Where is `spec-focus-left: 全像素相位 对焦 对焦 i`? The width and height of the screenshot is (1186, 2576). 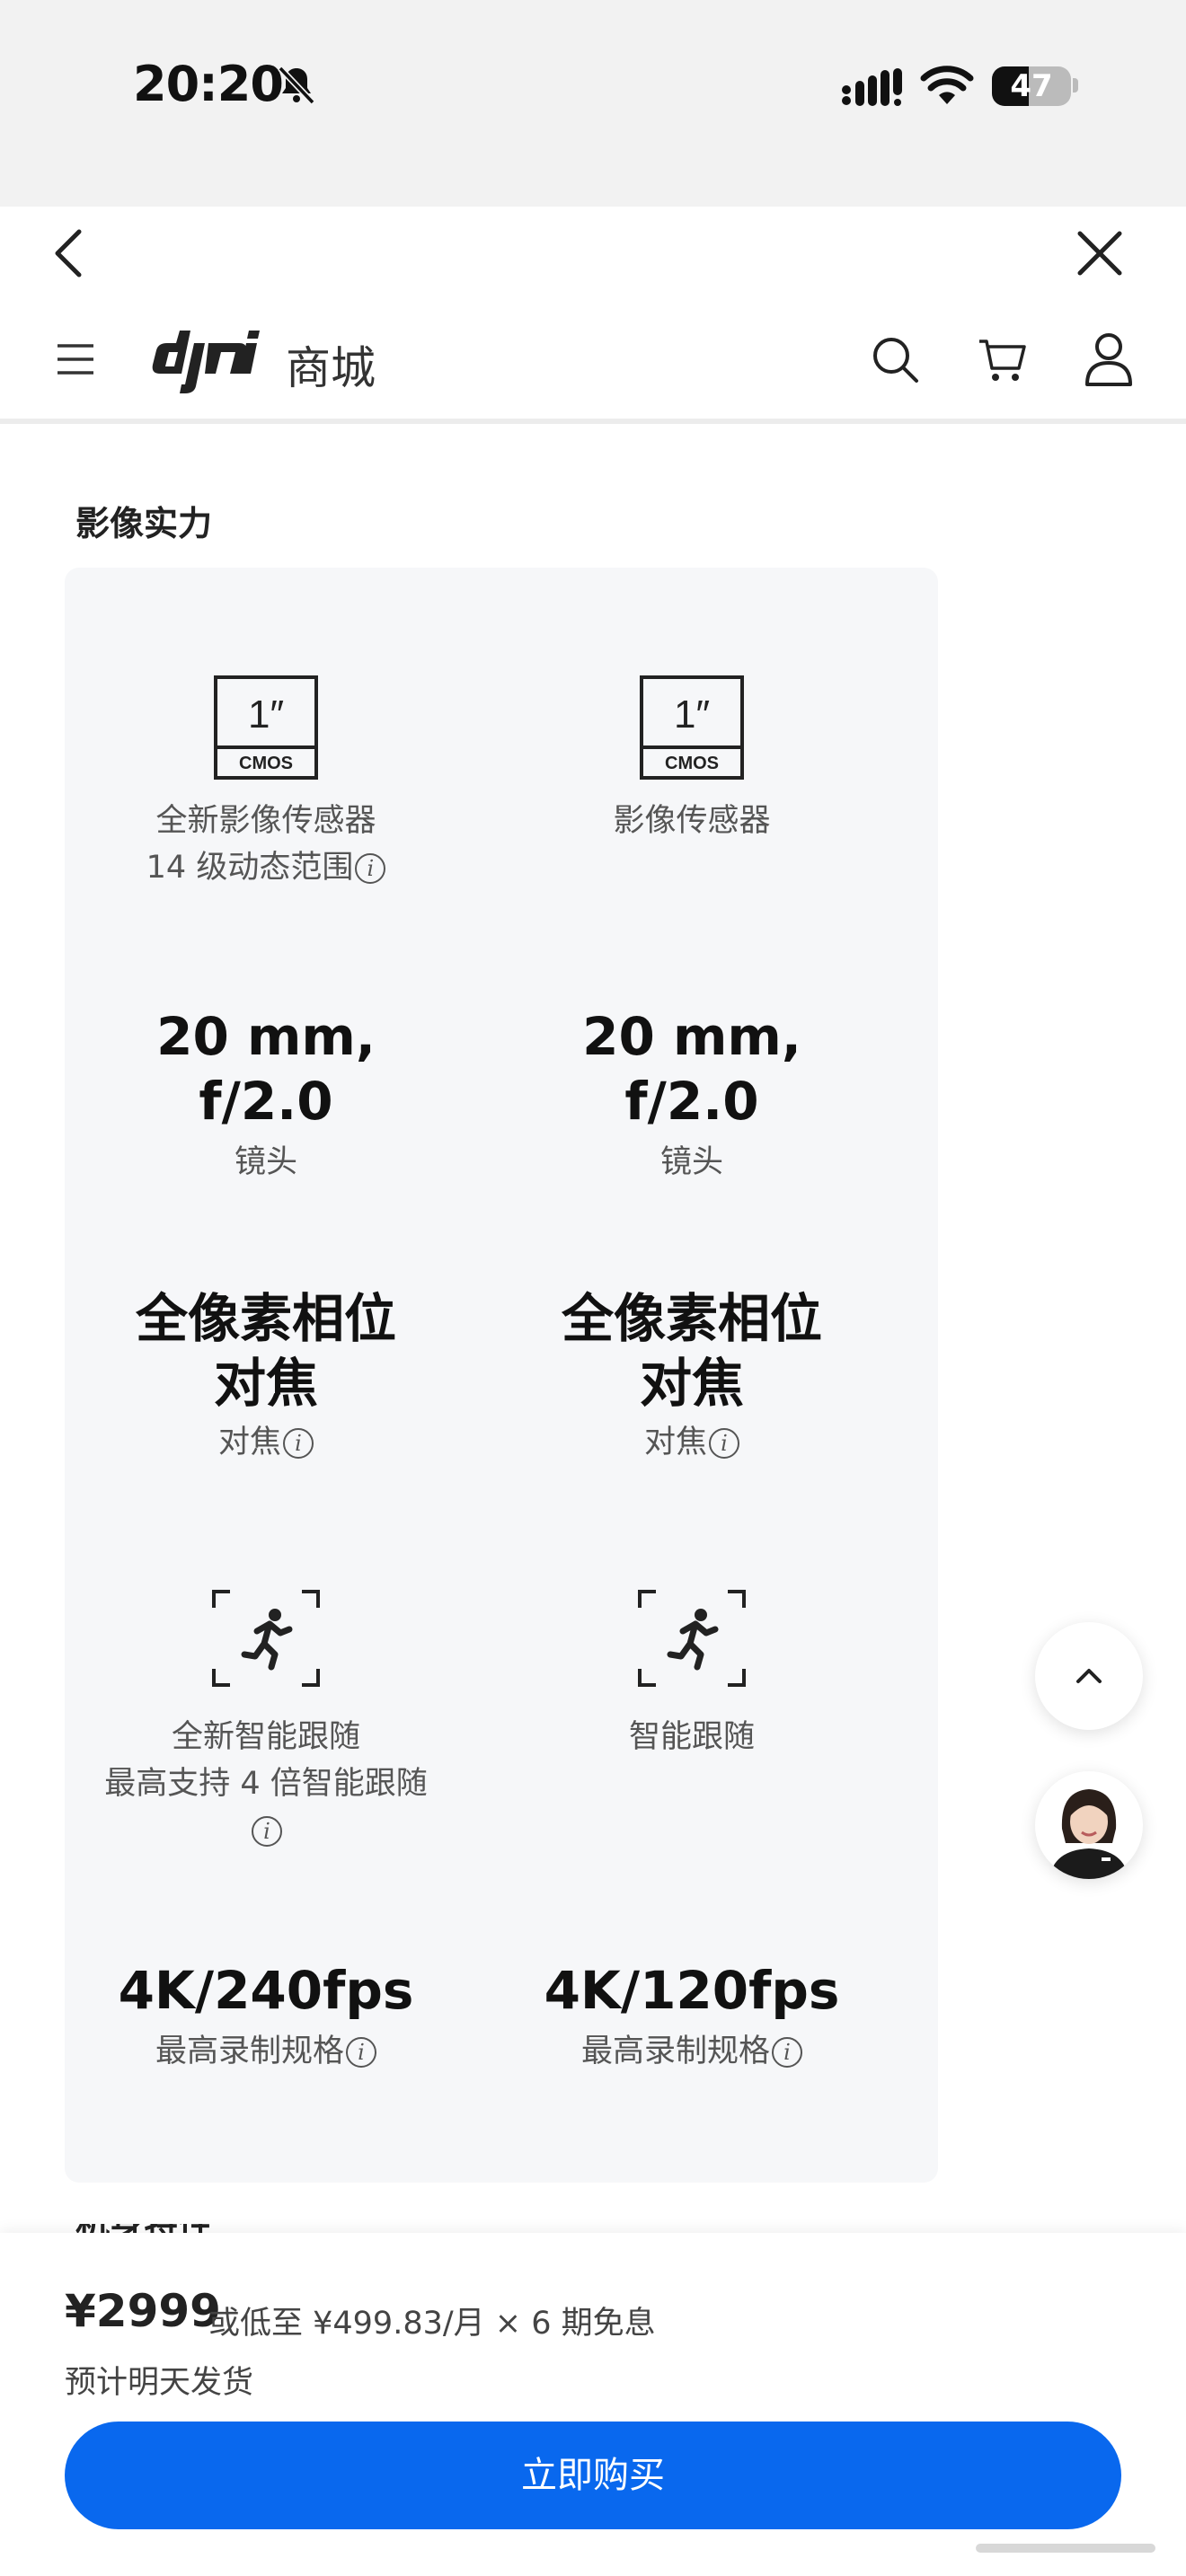
spec-focus-left: 全像素相位 对焦 对焦 i is located at coordinates (266, 1376).